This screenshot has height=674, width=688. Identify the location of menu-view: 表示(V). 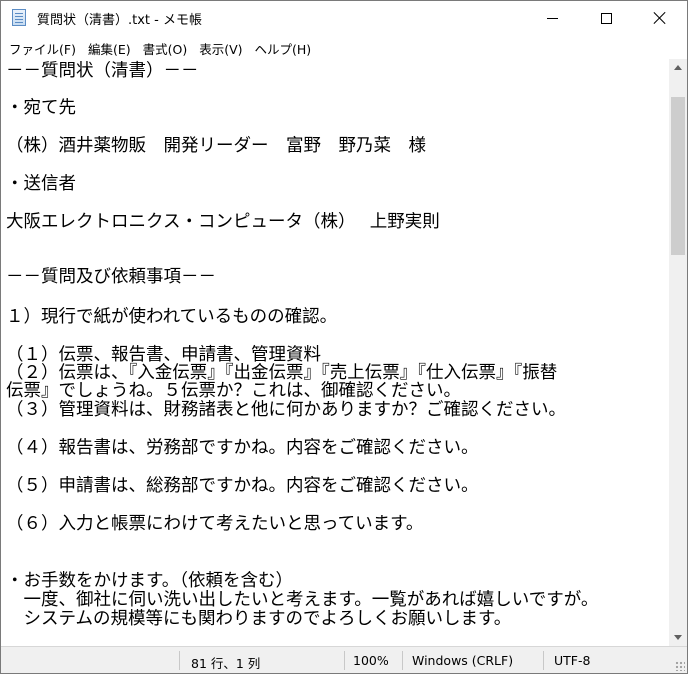
(220, 48).